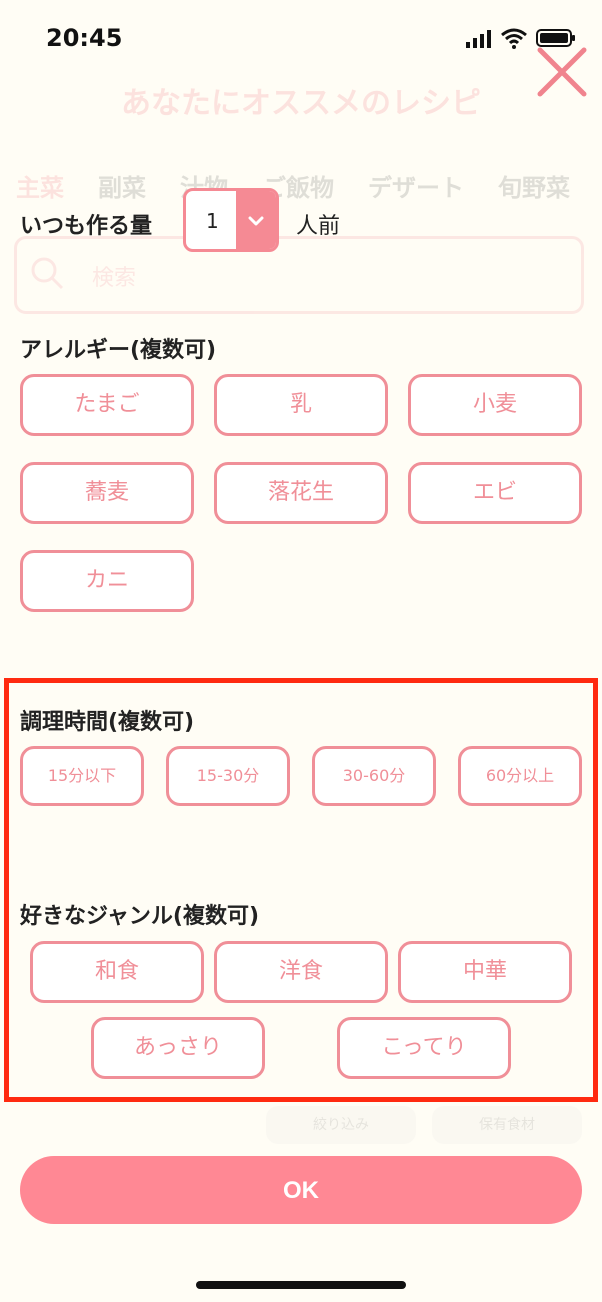 This screenshot has height=1302, width=602. Describe the element at coordinates (301, 972) in the screenshot. I see `genre-option-western: 洋食` at that location.